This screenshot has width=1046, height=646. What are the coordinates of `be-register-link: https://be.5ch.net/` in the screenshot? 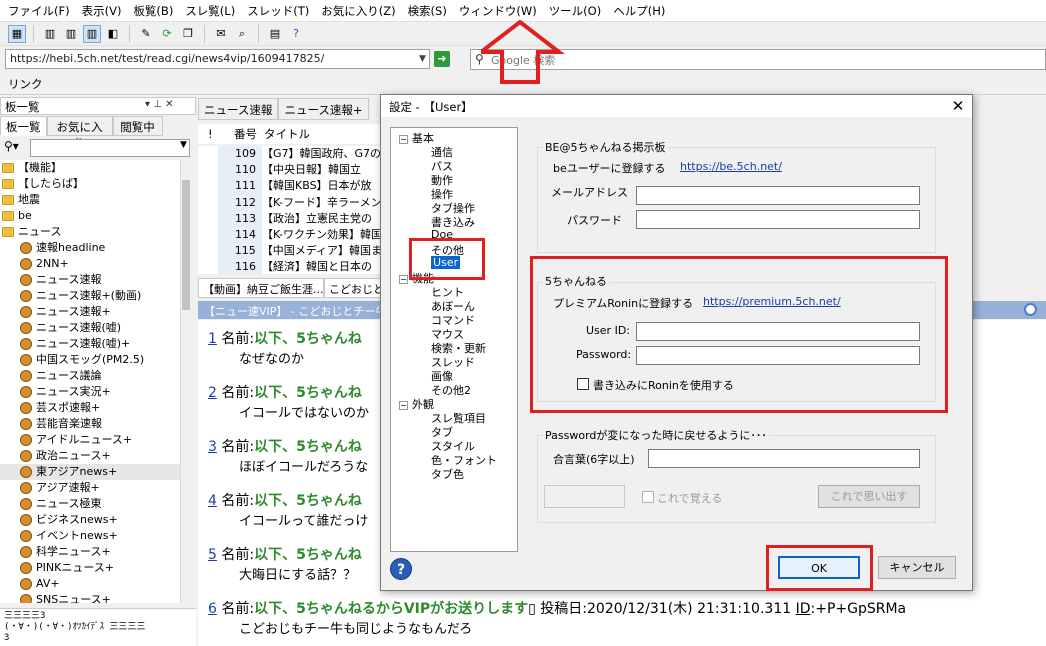 It's located at (731, 166).